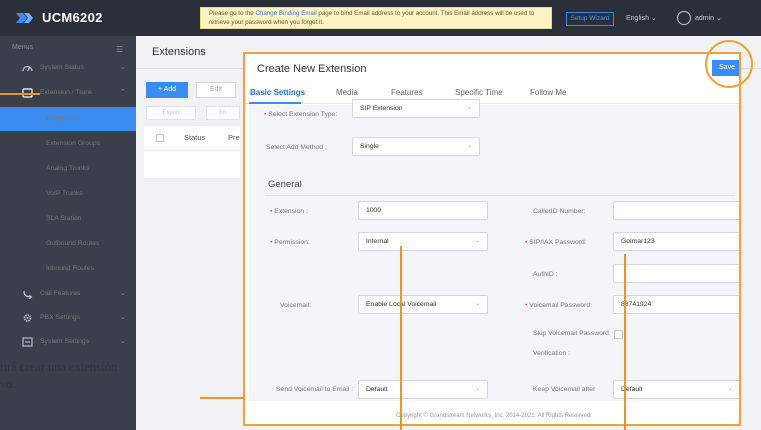  What do you see at coordinates (347, 92) in the screenshot?
I see `tab-media: Media` at bounding box center [347, 92].